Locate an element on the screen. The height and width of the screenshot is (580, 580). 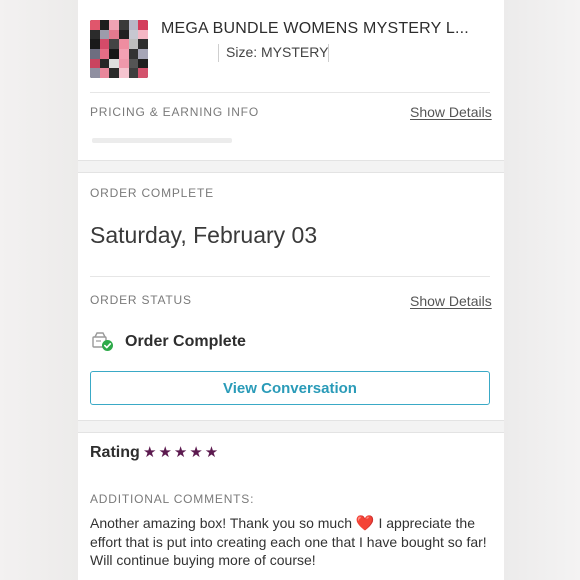
comments-heading: ADDITIONAL COMMENTS: is located at coordinates (172, 499).